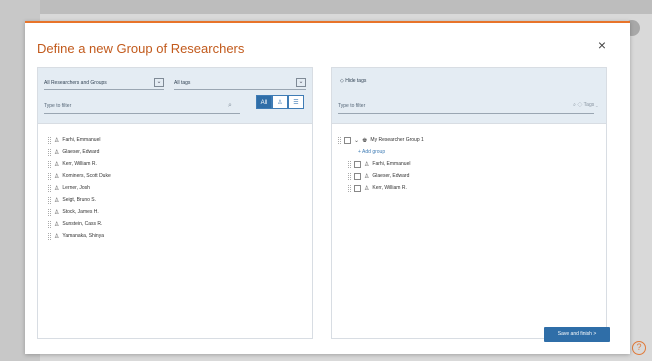 This screenshot has height=361, width=652. Describe the element at coordinates (86, 176) in the screenshot. I see `researcher-name: Kominers, Scott Duke` at that location.